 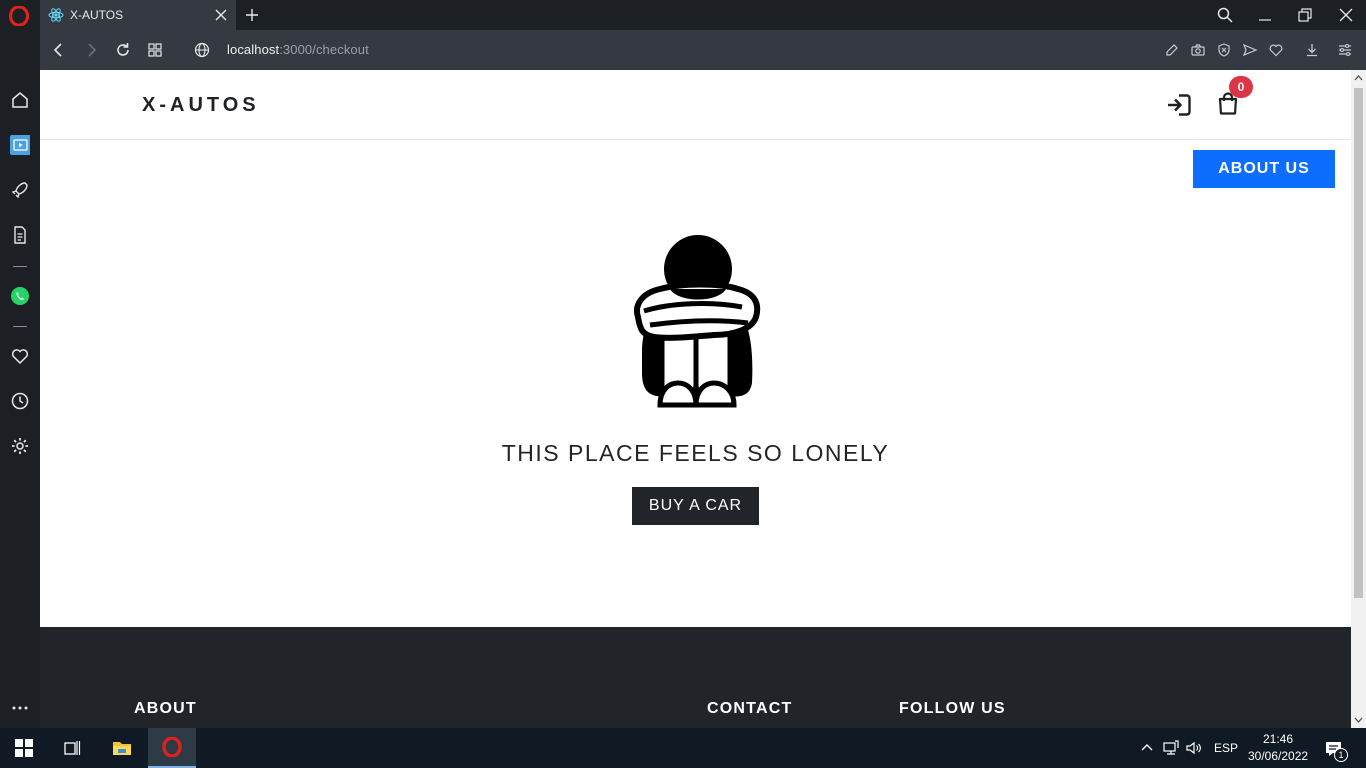 What do you see at coordinates (1305, 15) in the screenshot?
I see `restore-window-icon` at bounding box center [1305, 15].